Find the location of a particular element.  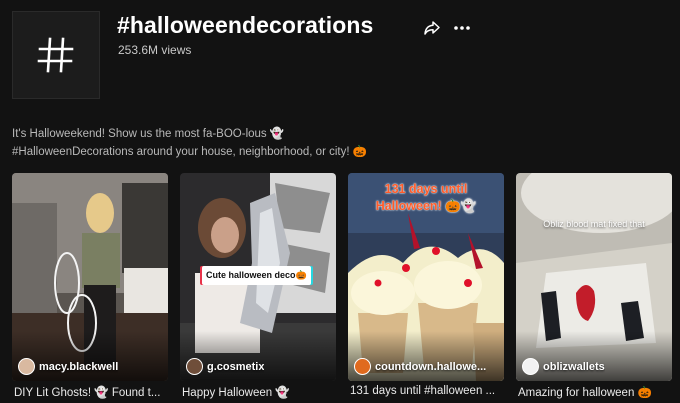

more-icon is located at coordinates (462, 28).